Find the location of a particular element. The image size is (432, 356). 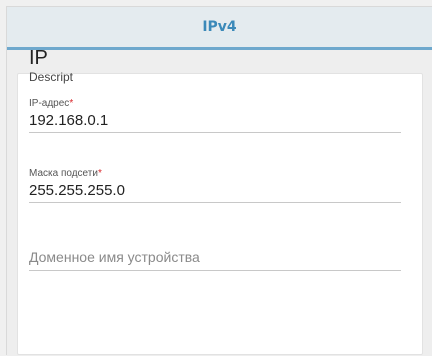

tab-title: IPv4 is located at coordinates (219, 27).